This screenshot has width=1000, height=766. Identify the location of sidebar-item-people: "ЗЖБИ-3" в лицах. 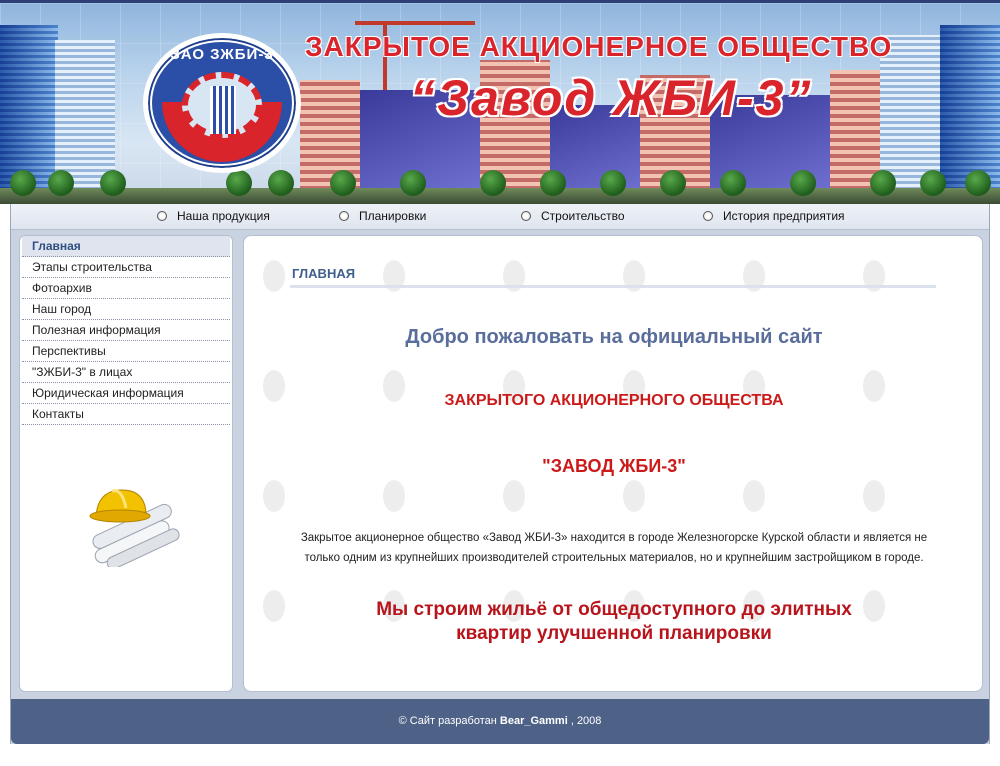
(126, 372).